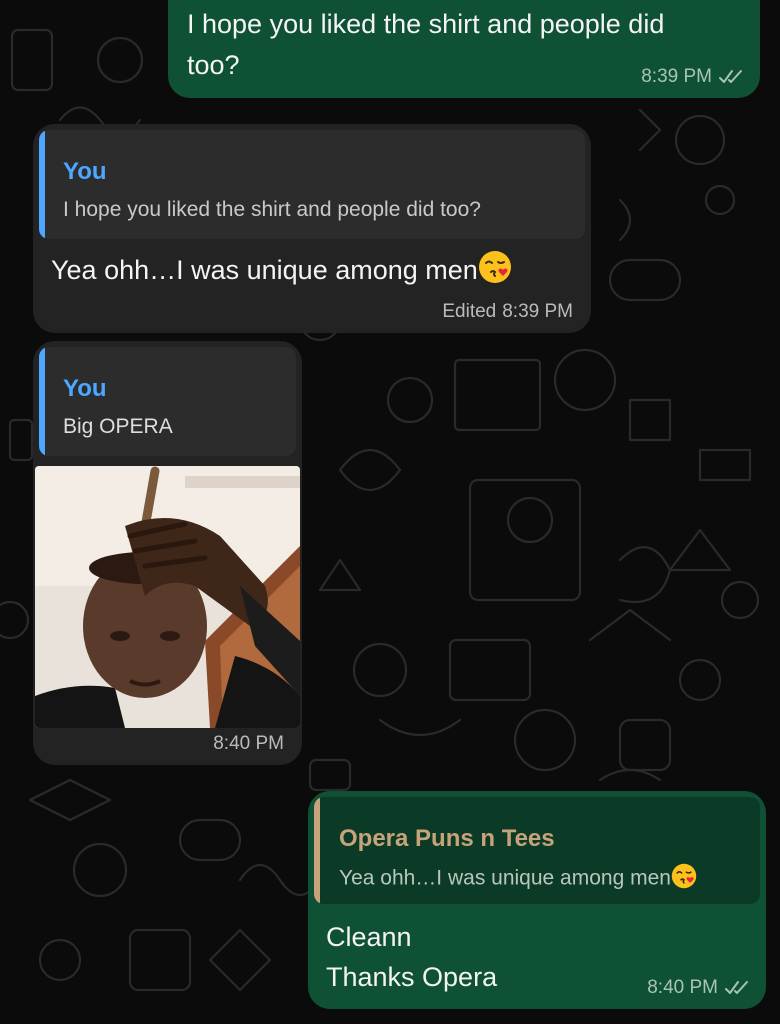  What do you see at coordinates (369, 937) in the screenshot?
I see `message-text: Cleann` at bounding box center [369, 937].